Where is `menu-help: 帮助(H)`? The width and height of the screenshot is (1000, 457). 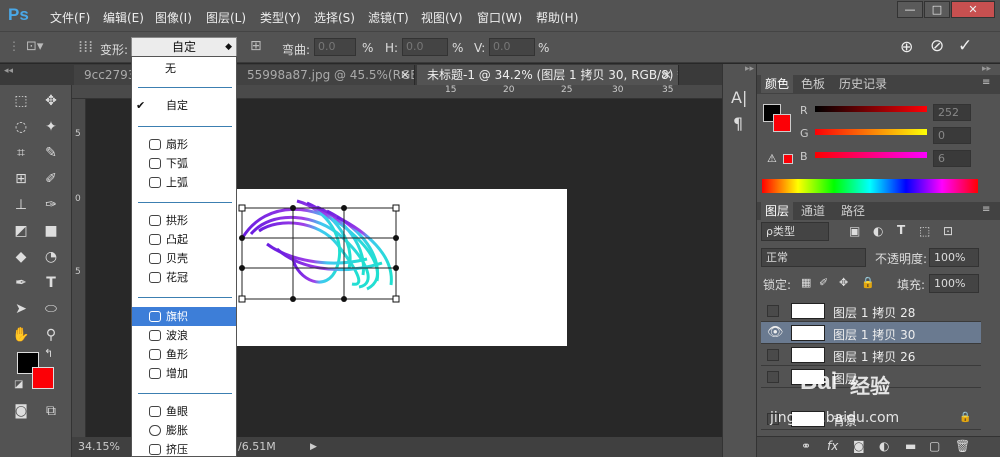 menu-help: 帮助(H) is located at coordinates (557, 17).